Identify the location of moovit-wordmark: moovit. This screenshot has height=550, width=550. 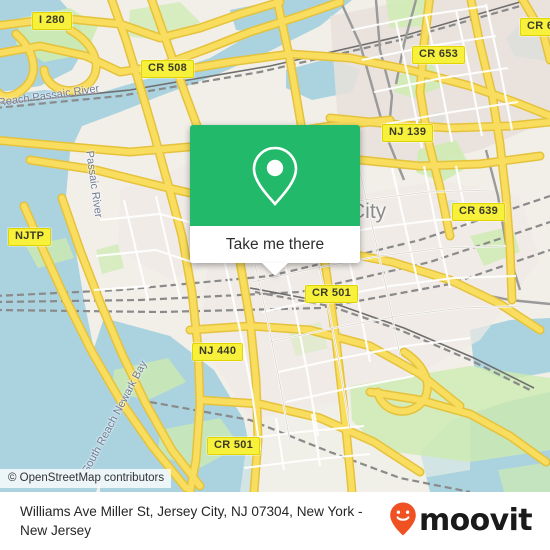
(475, 520).